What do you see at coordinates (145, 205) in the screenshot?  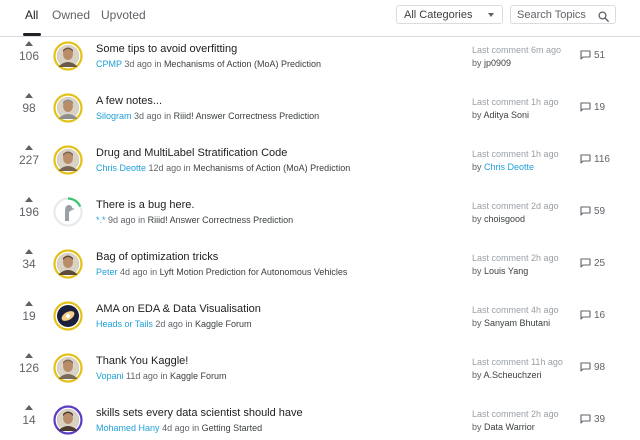 I see `topic-title: There is a bug here.` at bounding box center [145, 205].